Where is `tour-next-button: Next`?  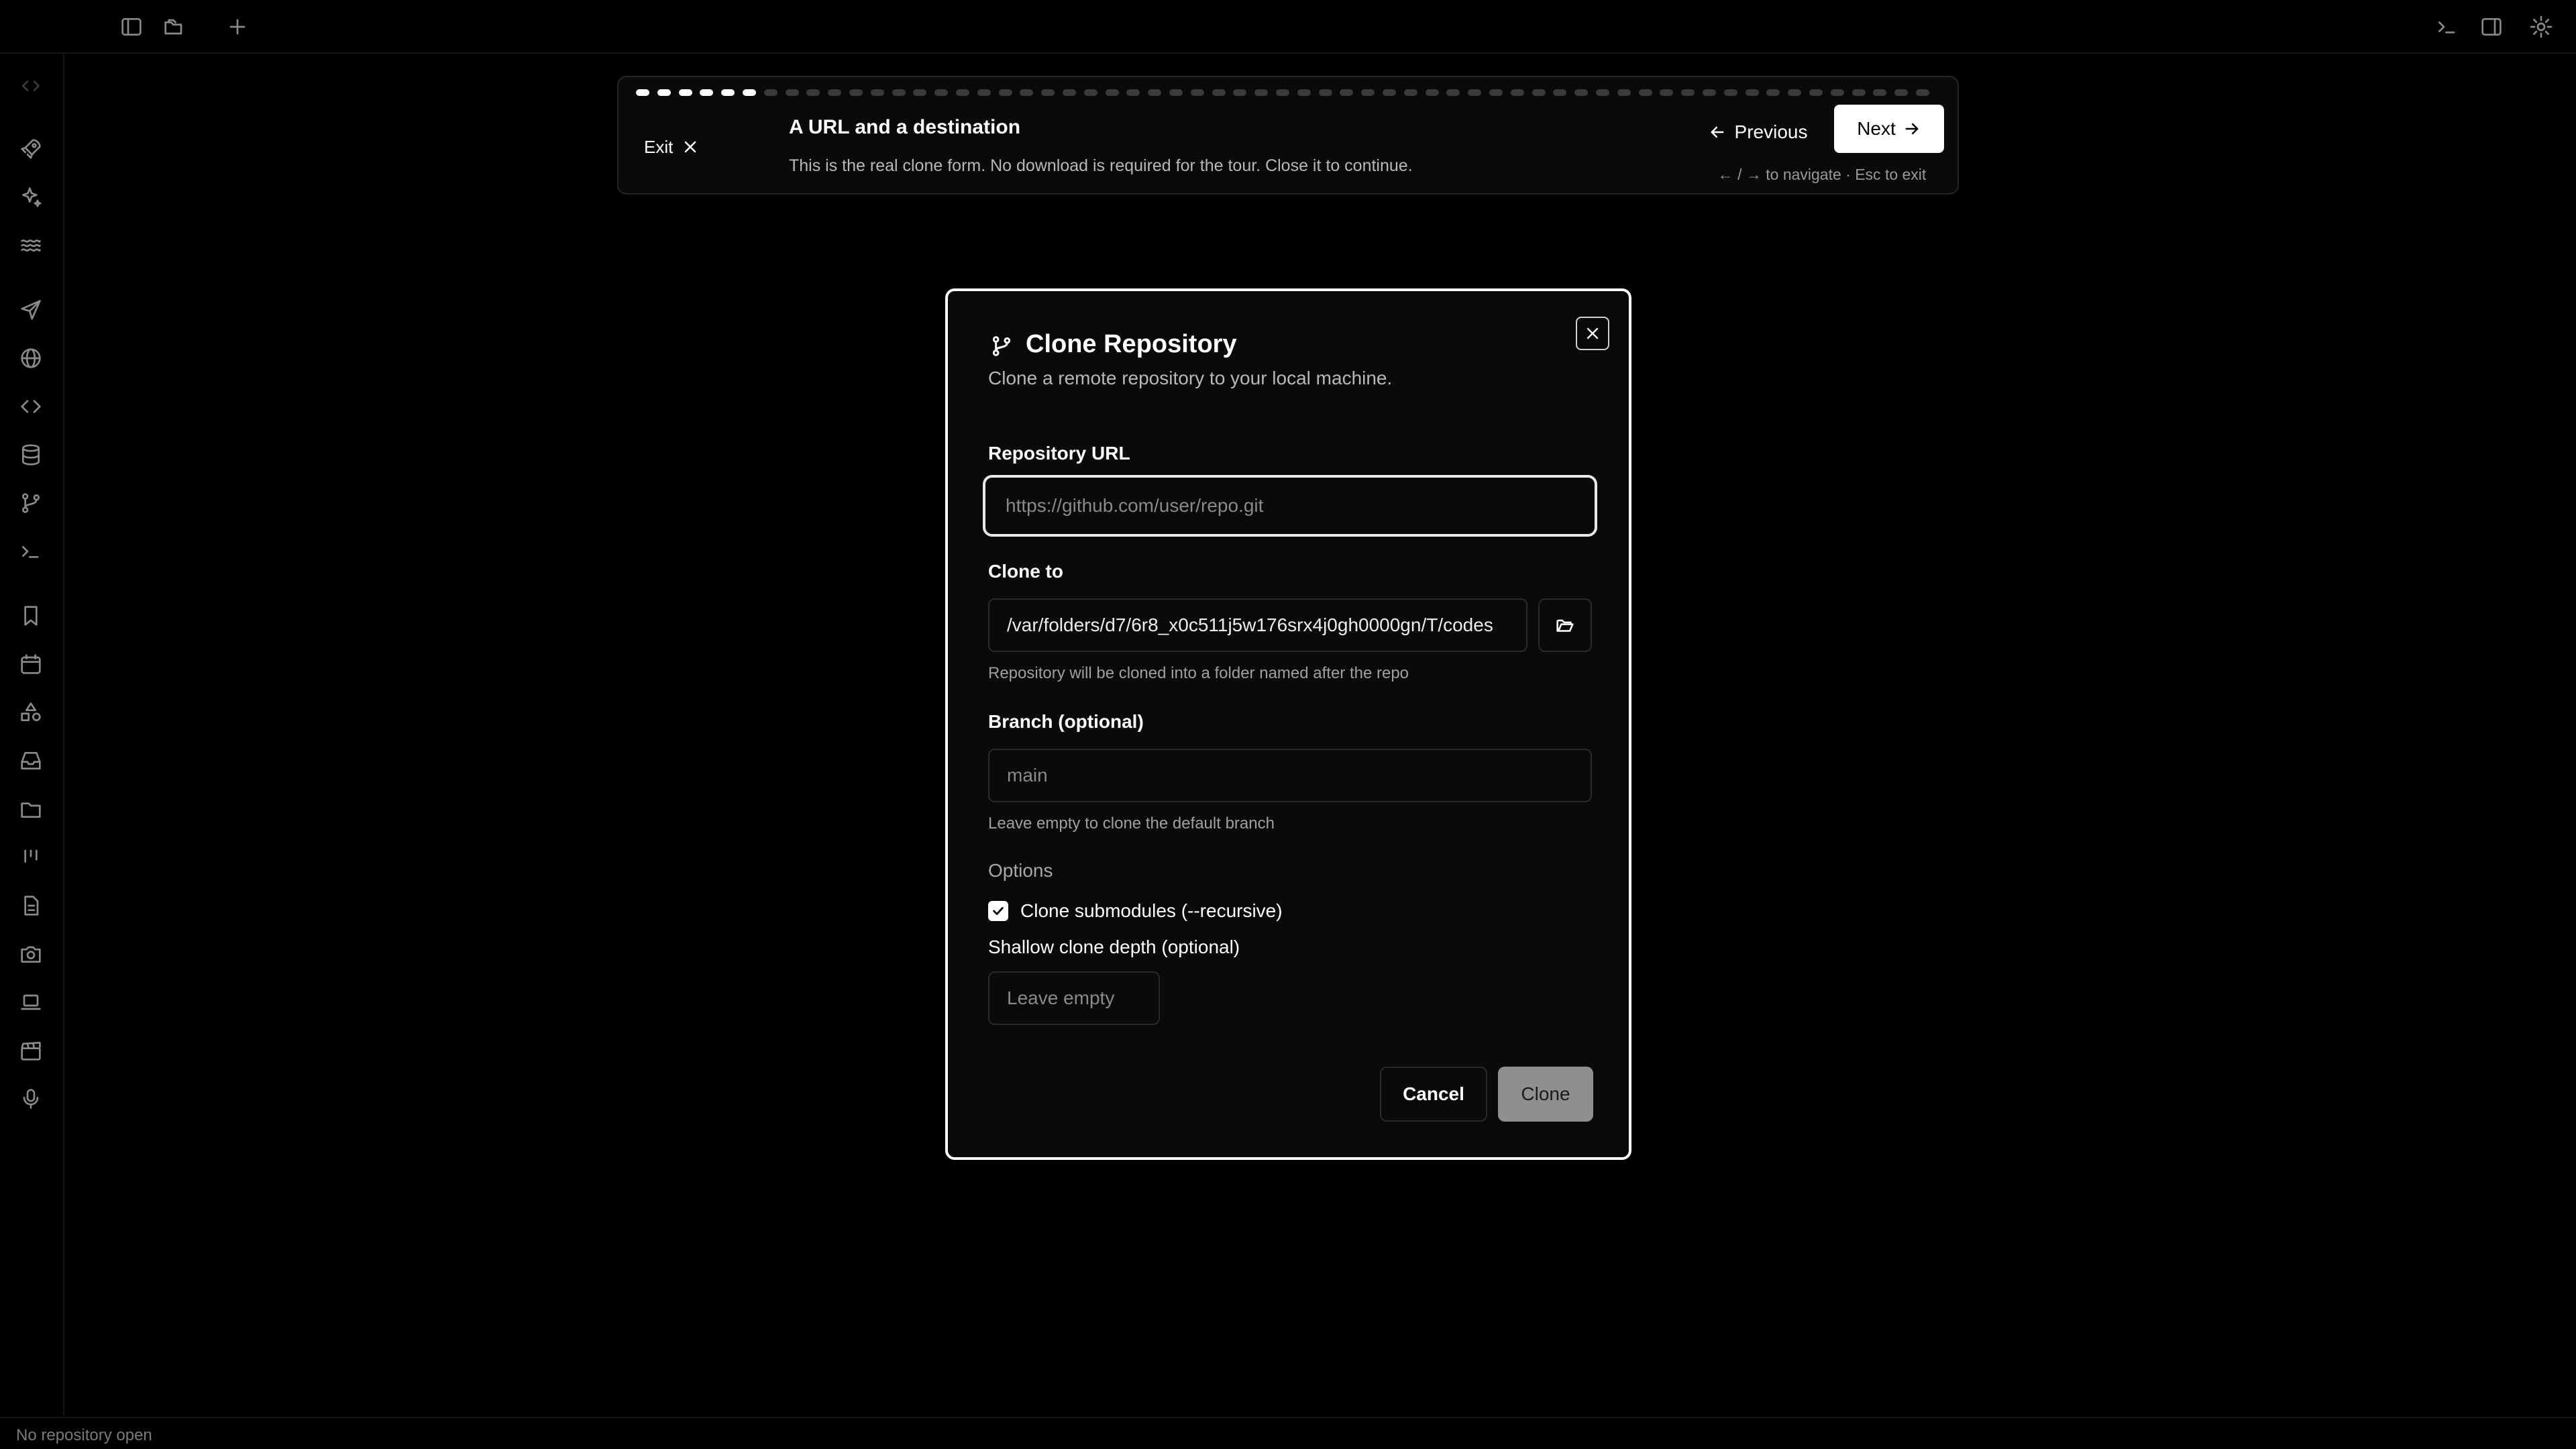
tour-next-button: Next is located at coordinates (1889, 129).